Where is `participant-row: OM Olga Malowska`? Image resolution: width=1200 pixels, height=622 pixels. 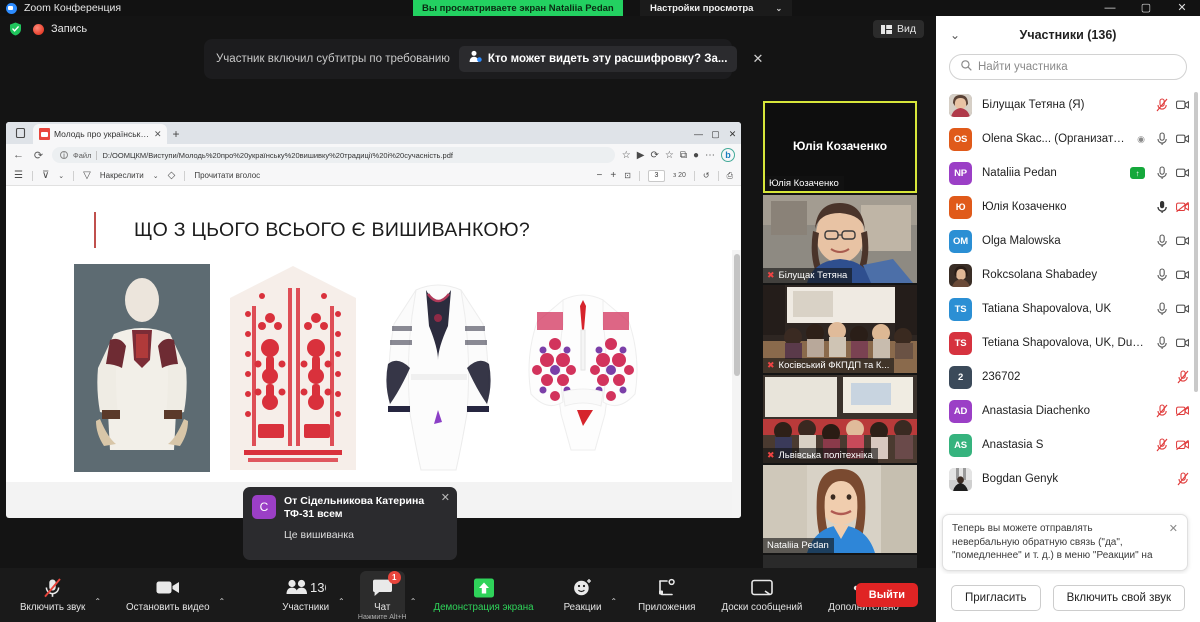
participant-row: OM Olga Malowska is located at coordinates (1068, 241).